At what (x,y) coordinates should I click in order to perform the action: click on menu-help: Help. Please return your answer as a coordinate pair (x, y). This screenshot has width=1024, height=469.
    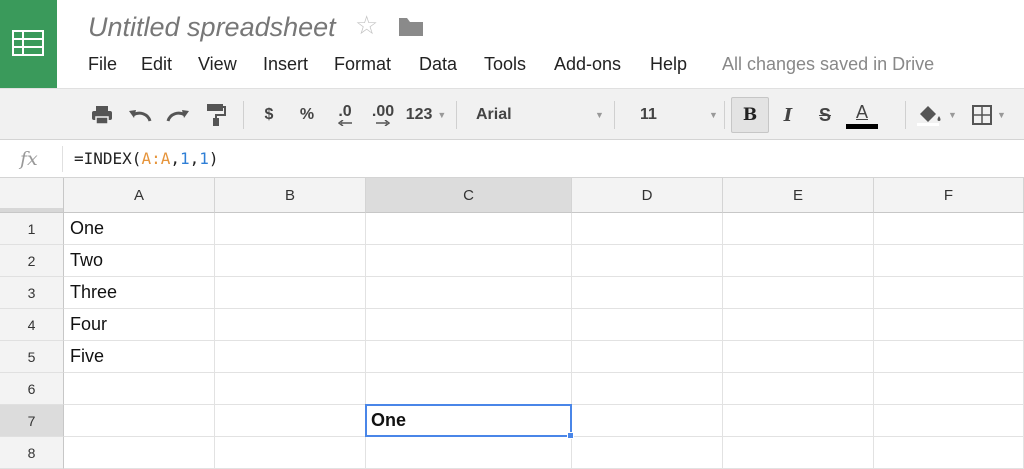
    Looking at the image, I should click on (668, 64).